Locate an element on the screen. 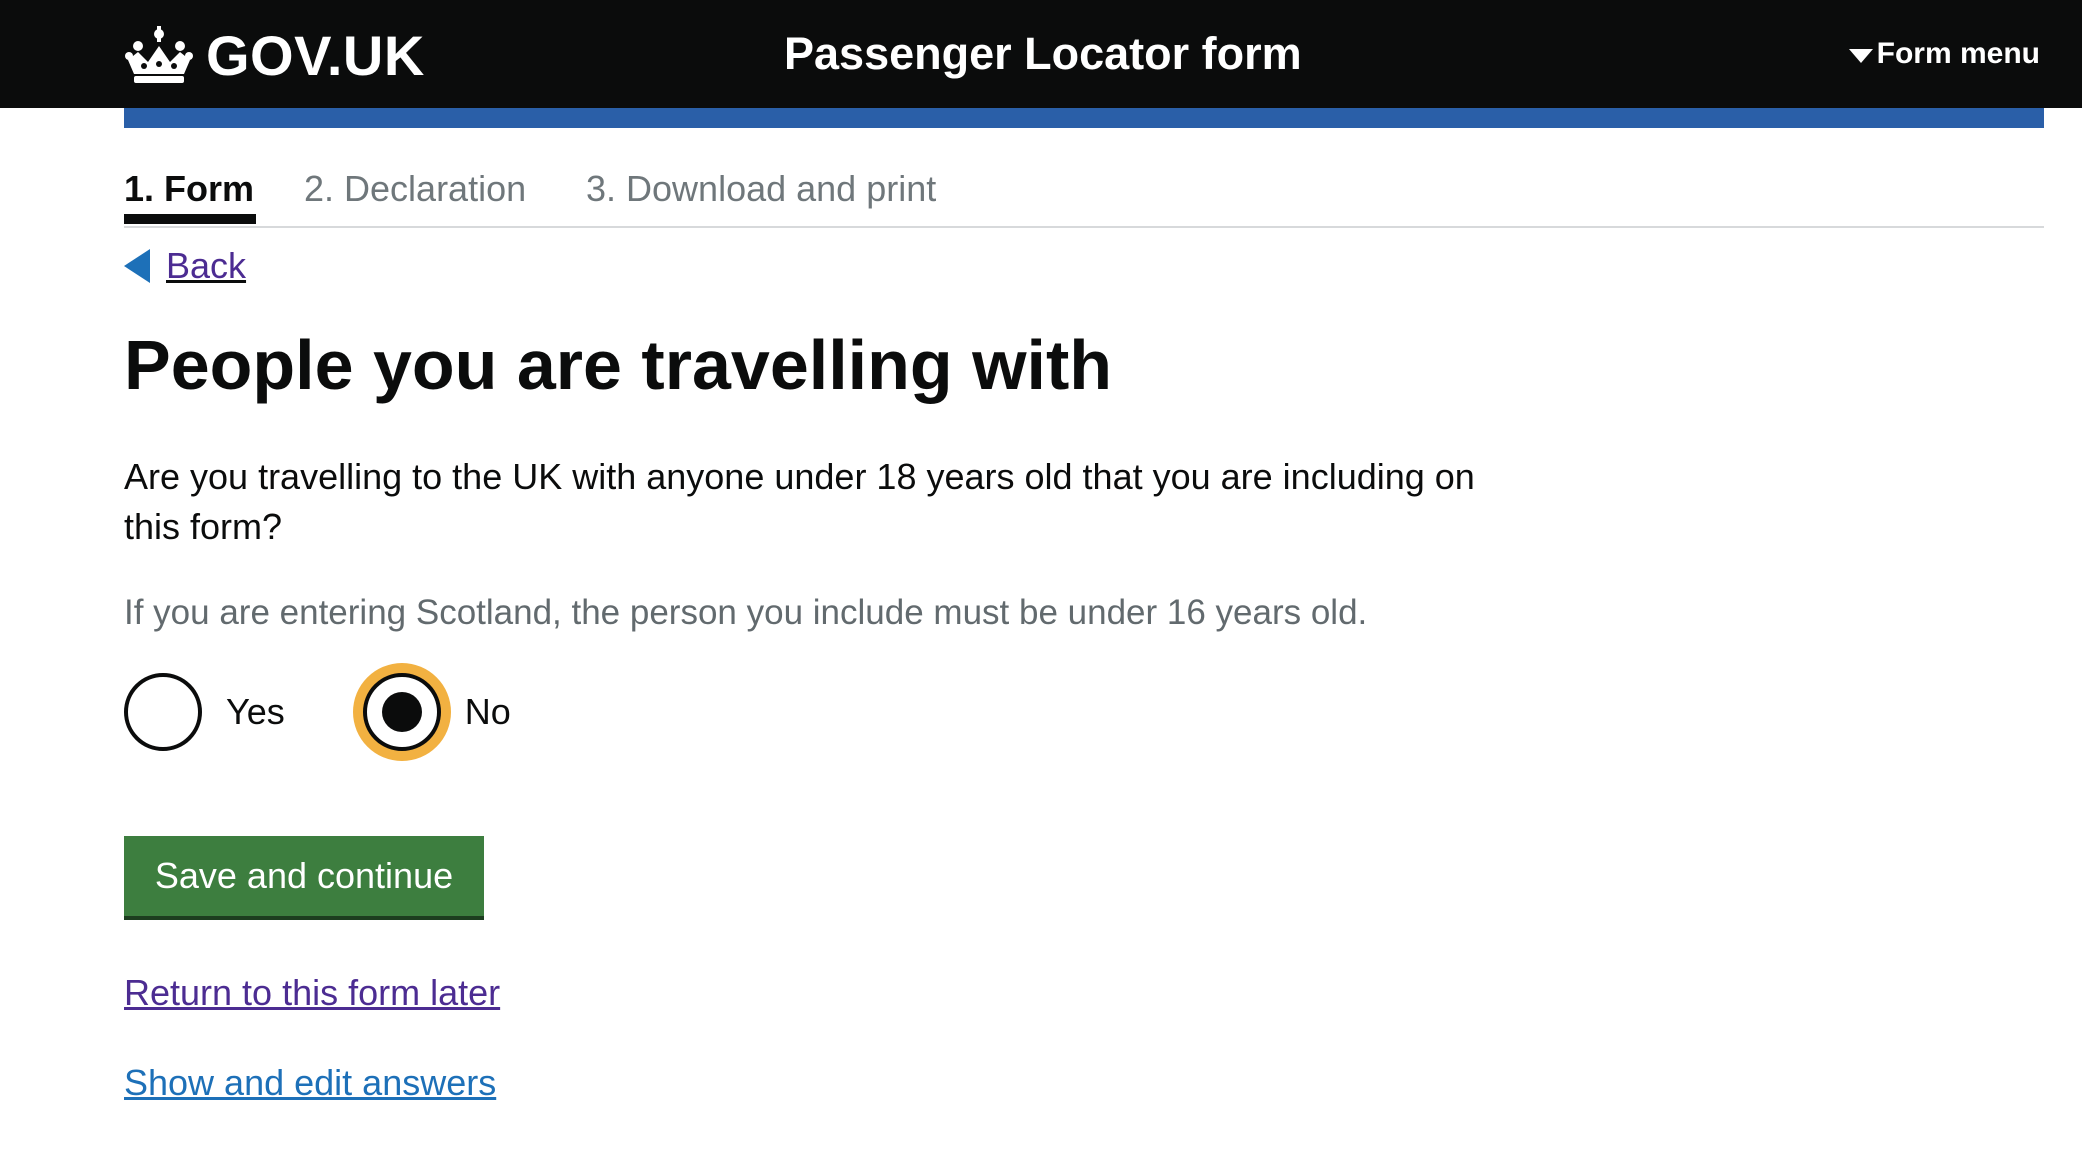 Image resolution: width=2082 pixels, height=1172 pixels. service-name: Passenger Locator form is located at coordinates (1043, 54).